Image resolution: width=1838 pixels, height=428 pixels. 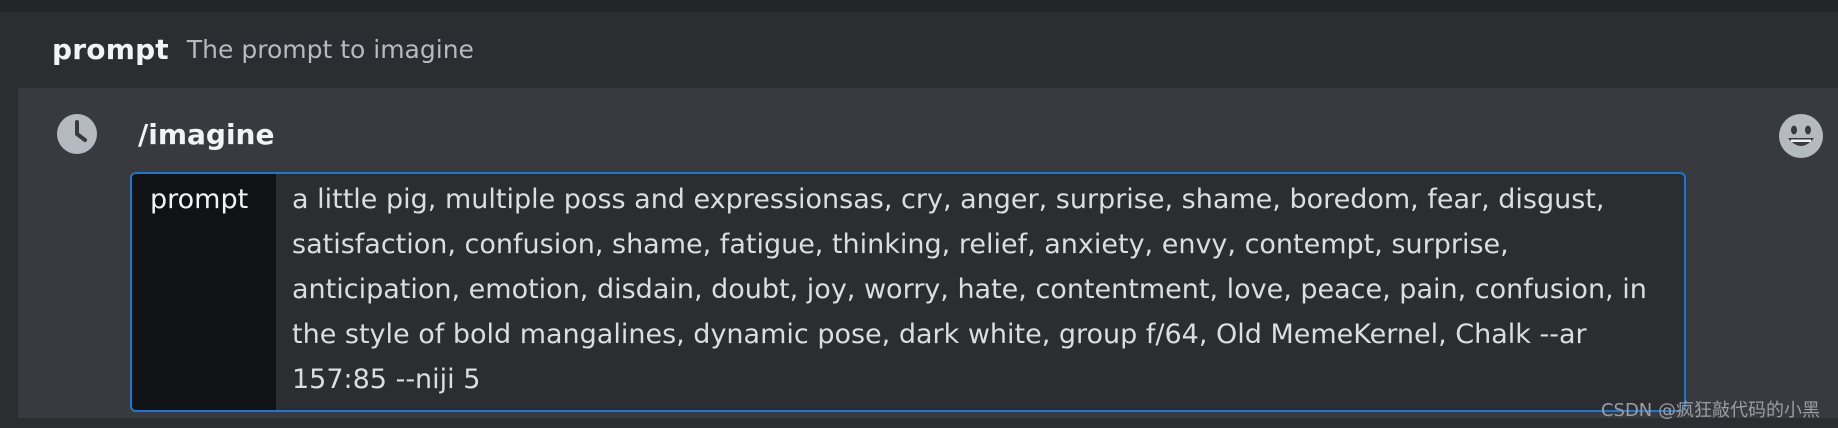 What do you see at coordinates (77, 134) in the screenshot?
I see `clock-icon` at bounding box center [77, 134].